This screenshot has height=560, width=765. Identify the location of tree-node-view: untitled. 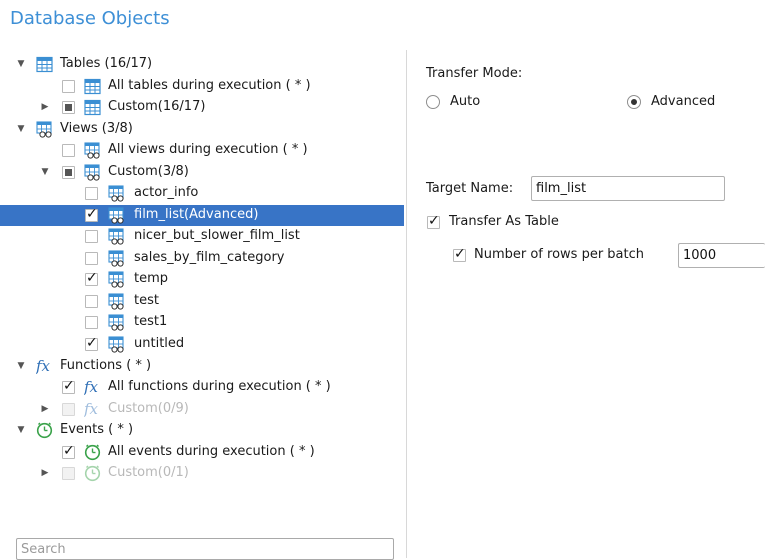
(202, 344).